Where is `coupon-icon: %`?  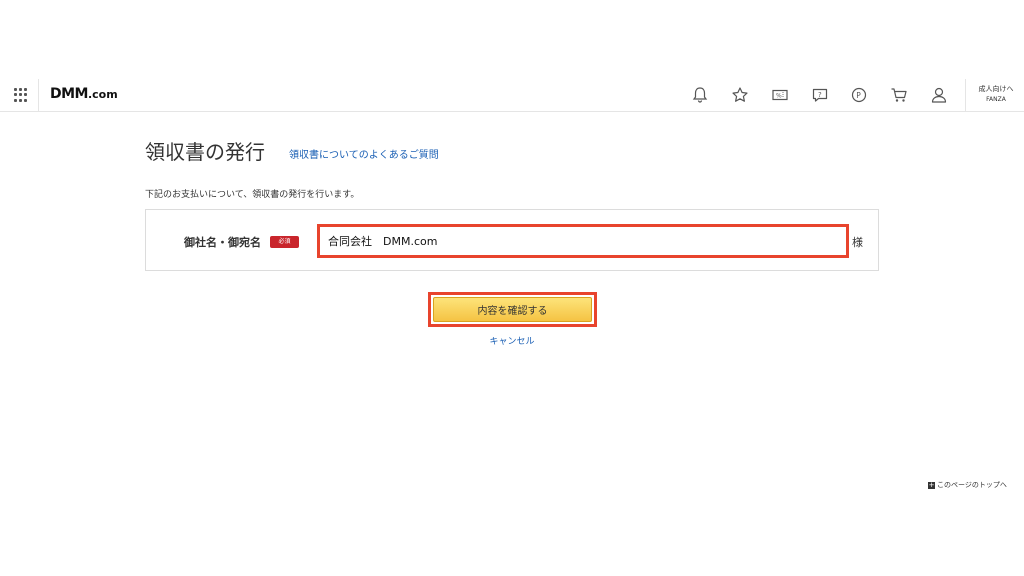
coupon-icon: % is located at coordinates (780, 95).